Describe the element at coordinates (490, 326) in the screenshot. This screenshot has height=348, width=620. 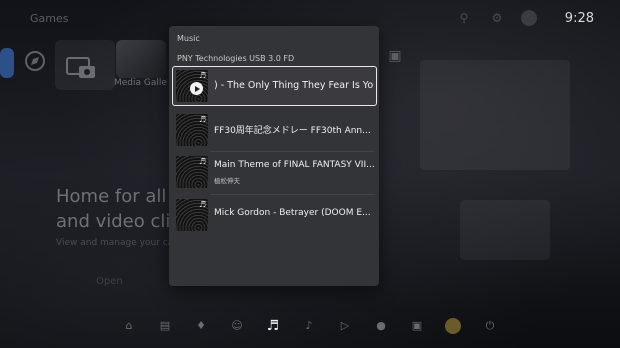
I see `power-icon: ⏻` at that location.